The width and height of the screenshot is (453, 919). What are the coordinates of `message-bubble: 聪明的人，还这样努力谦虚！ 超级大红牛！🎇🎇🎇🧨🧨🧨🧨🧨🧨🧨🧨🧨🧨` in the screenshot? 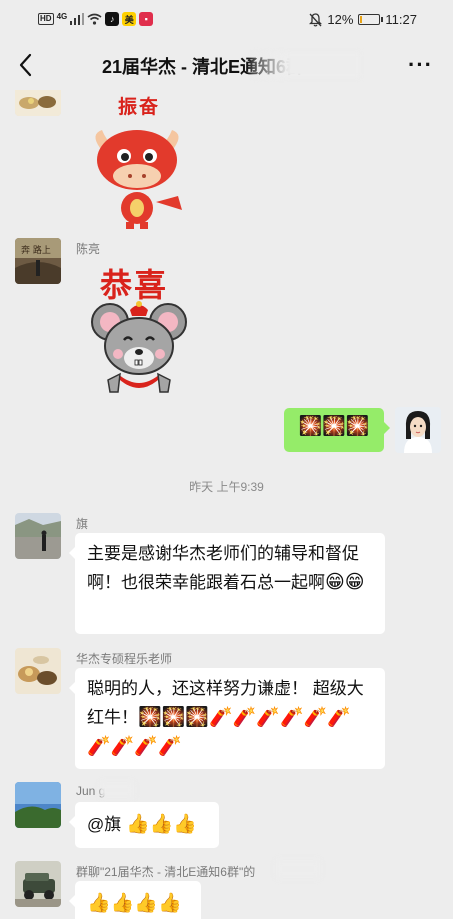 It's located at (227, 718).